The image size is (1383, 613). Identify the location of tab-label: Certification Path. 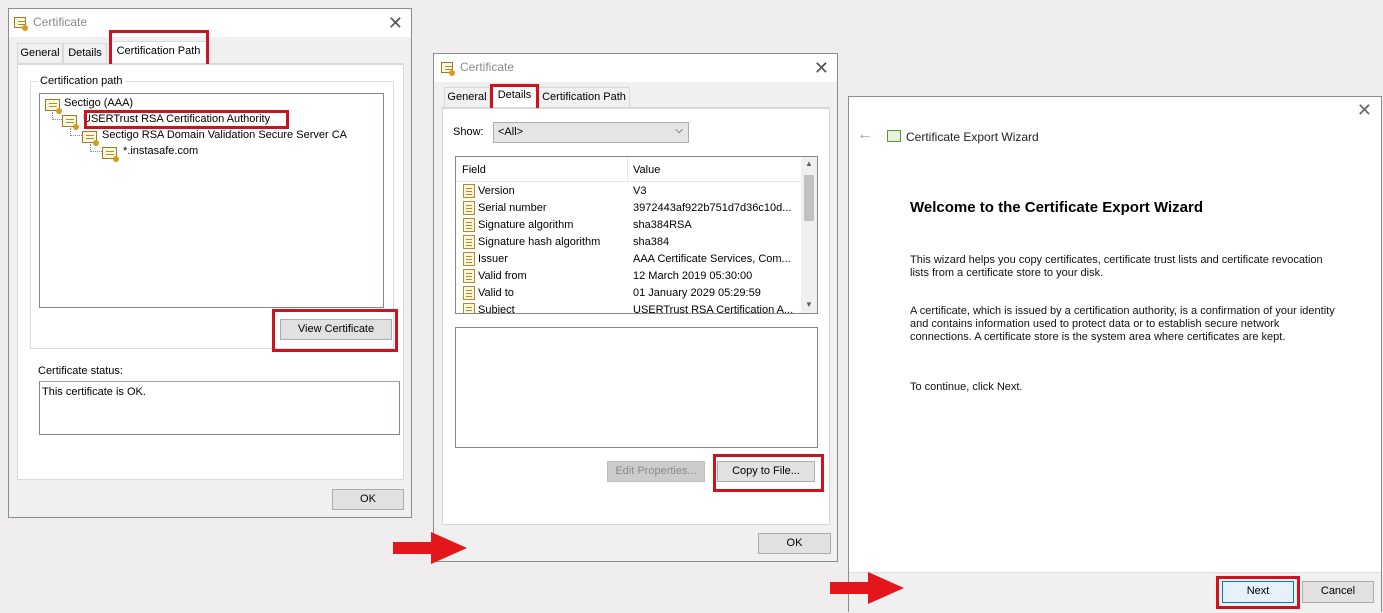
(584, 97).